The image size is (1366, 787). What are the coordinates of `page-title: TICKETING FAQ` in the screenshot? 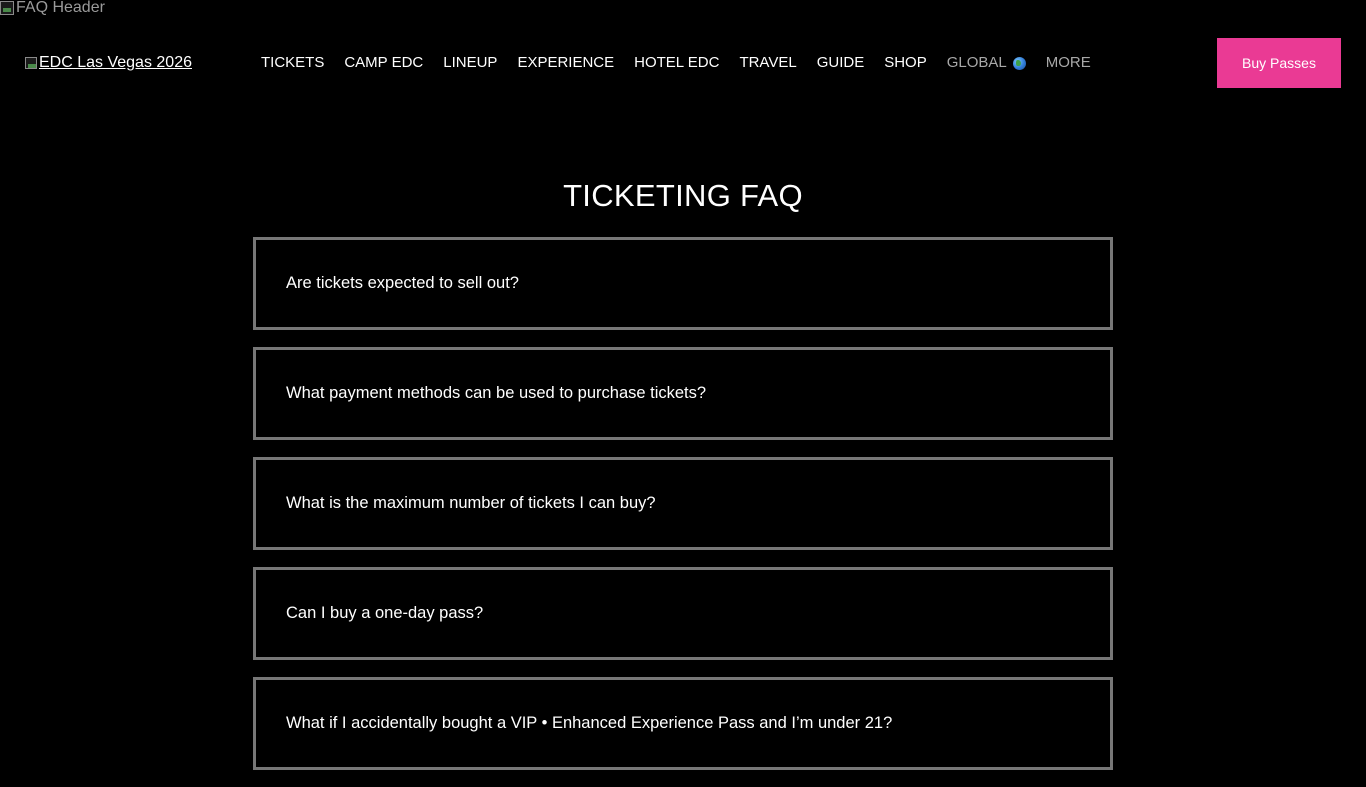 It's located at (683, 195).